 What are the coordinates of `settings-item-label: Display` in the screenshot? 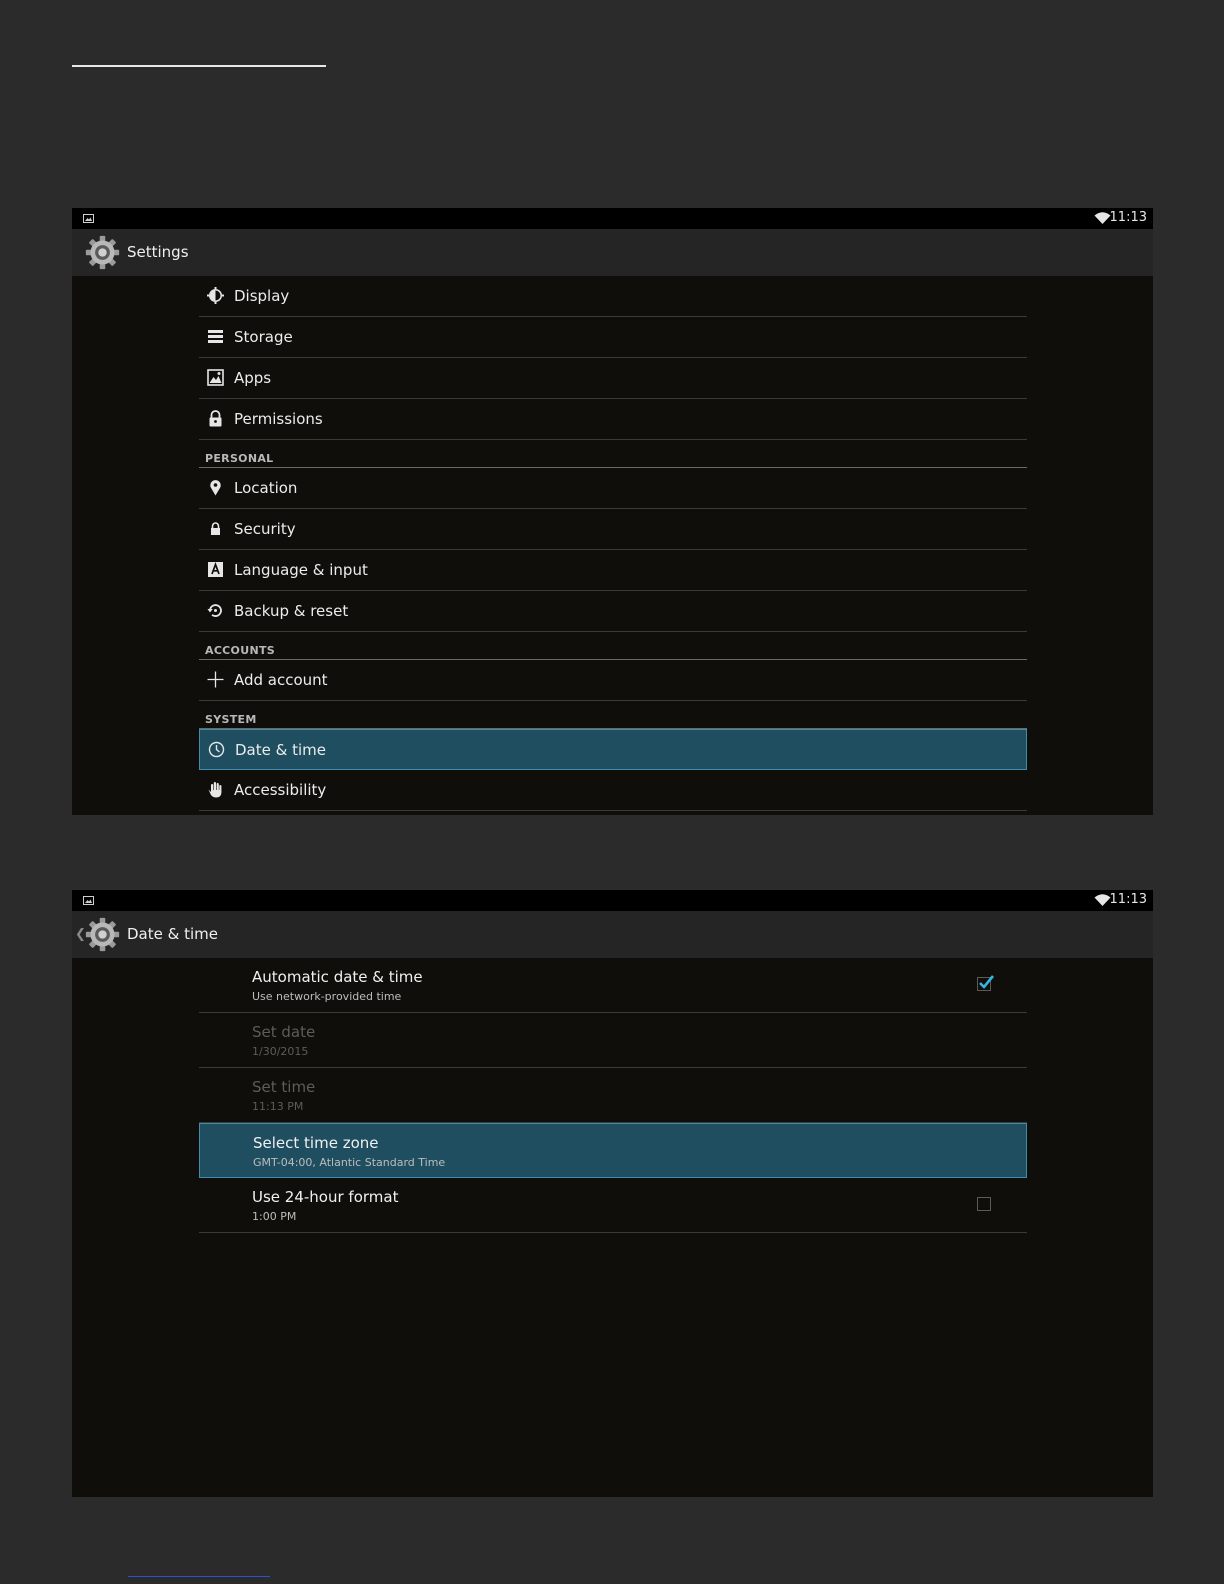 It's located at (262, 296).